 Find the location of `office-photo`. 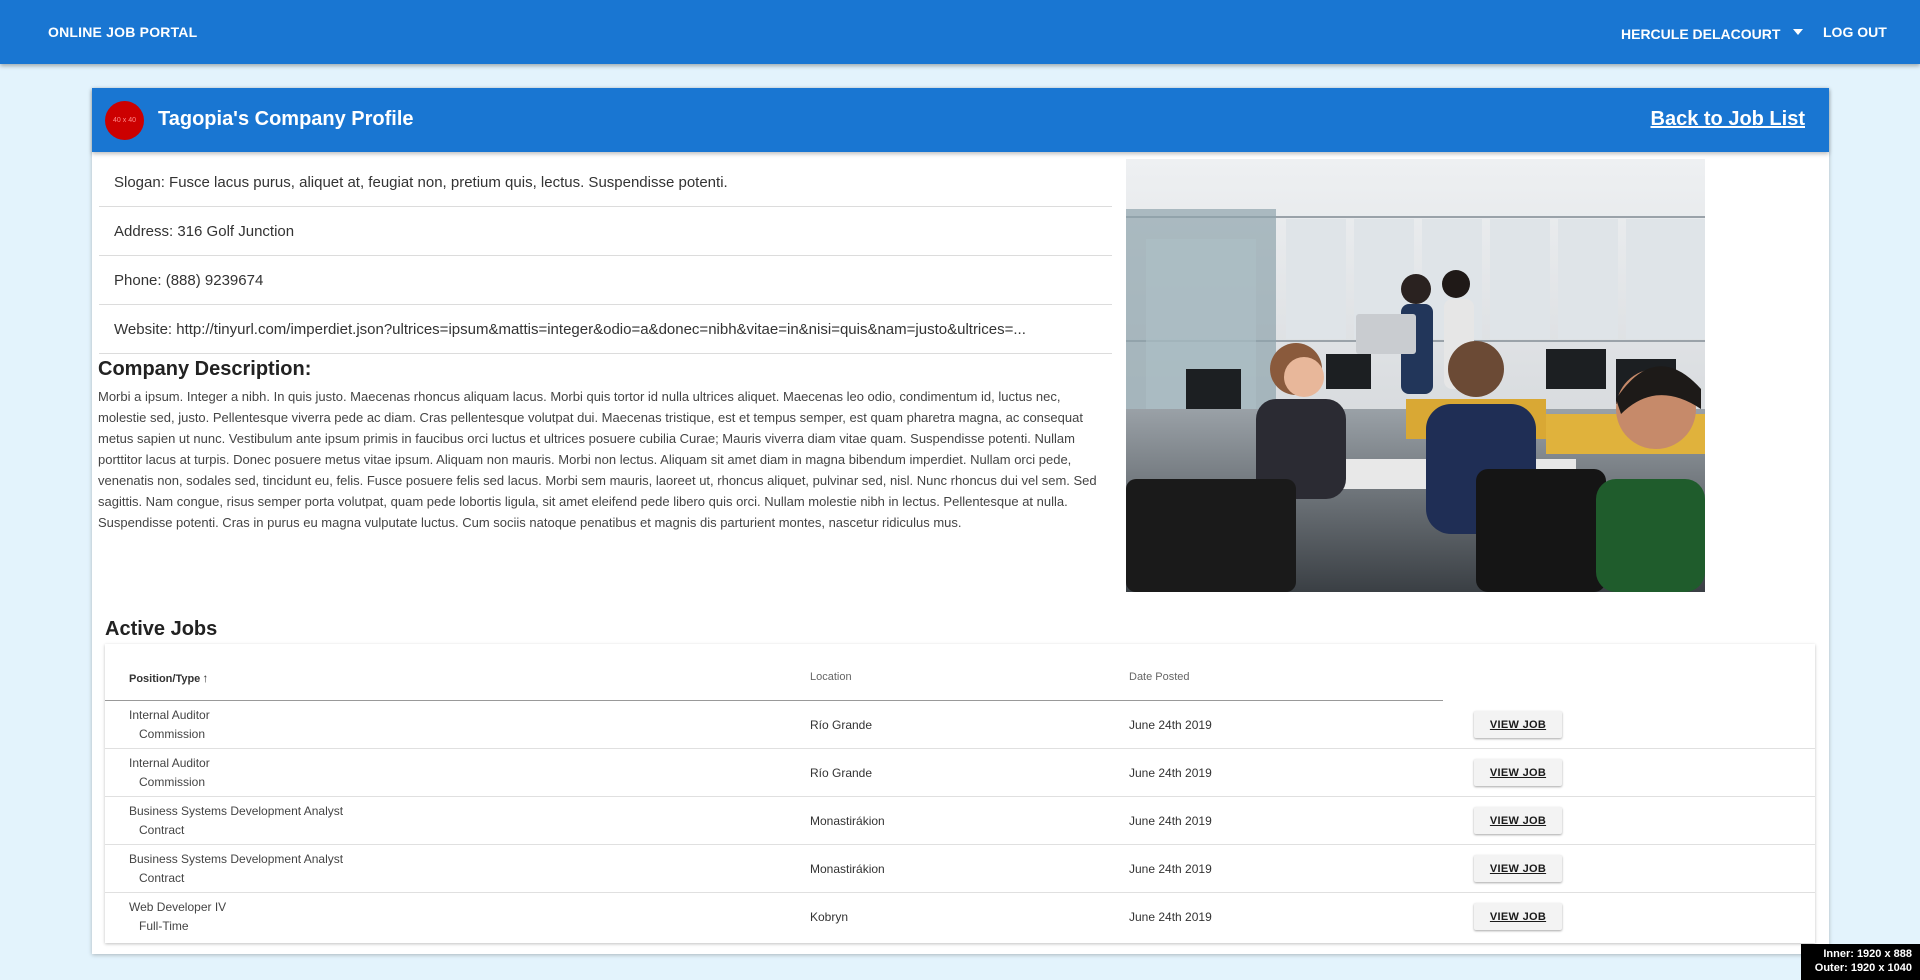

office-photo is located at coordinates (1415, 375).